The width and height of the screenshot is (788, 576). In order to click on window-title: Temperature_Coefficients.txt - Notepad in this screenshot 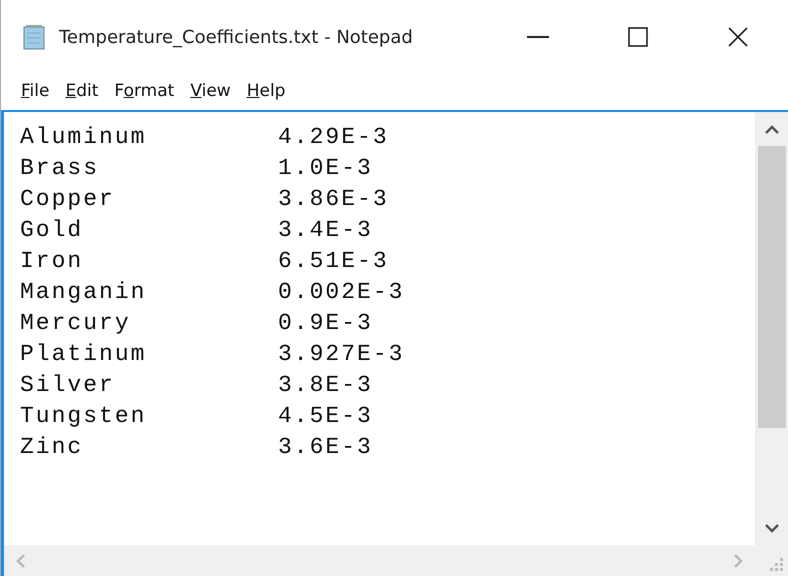, I will do `click(236, 38)`.